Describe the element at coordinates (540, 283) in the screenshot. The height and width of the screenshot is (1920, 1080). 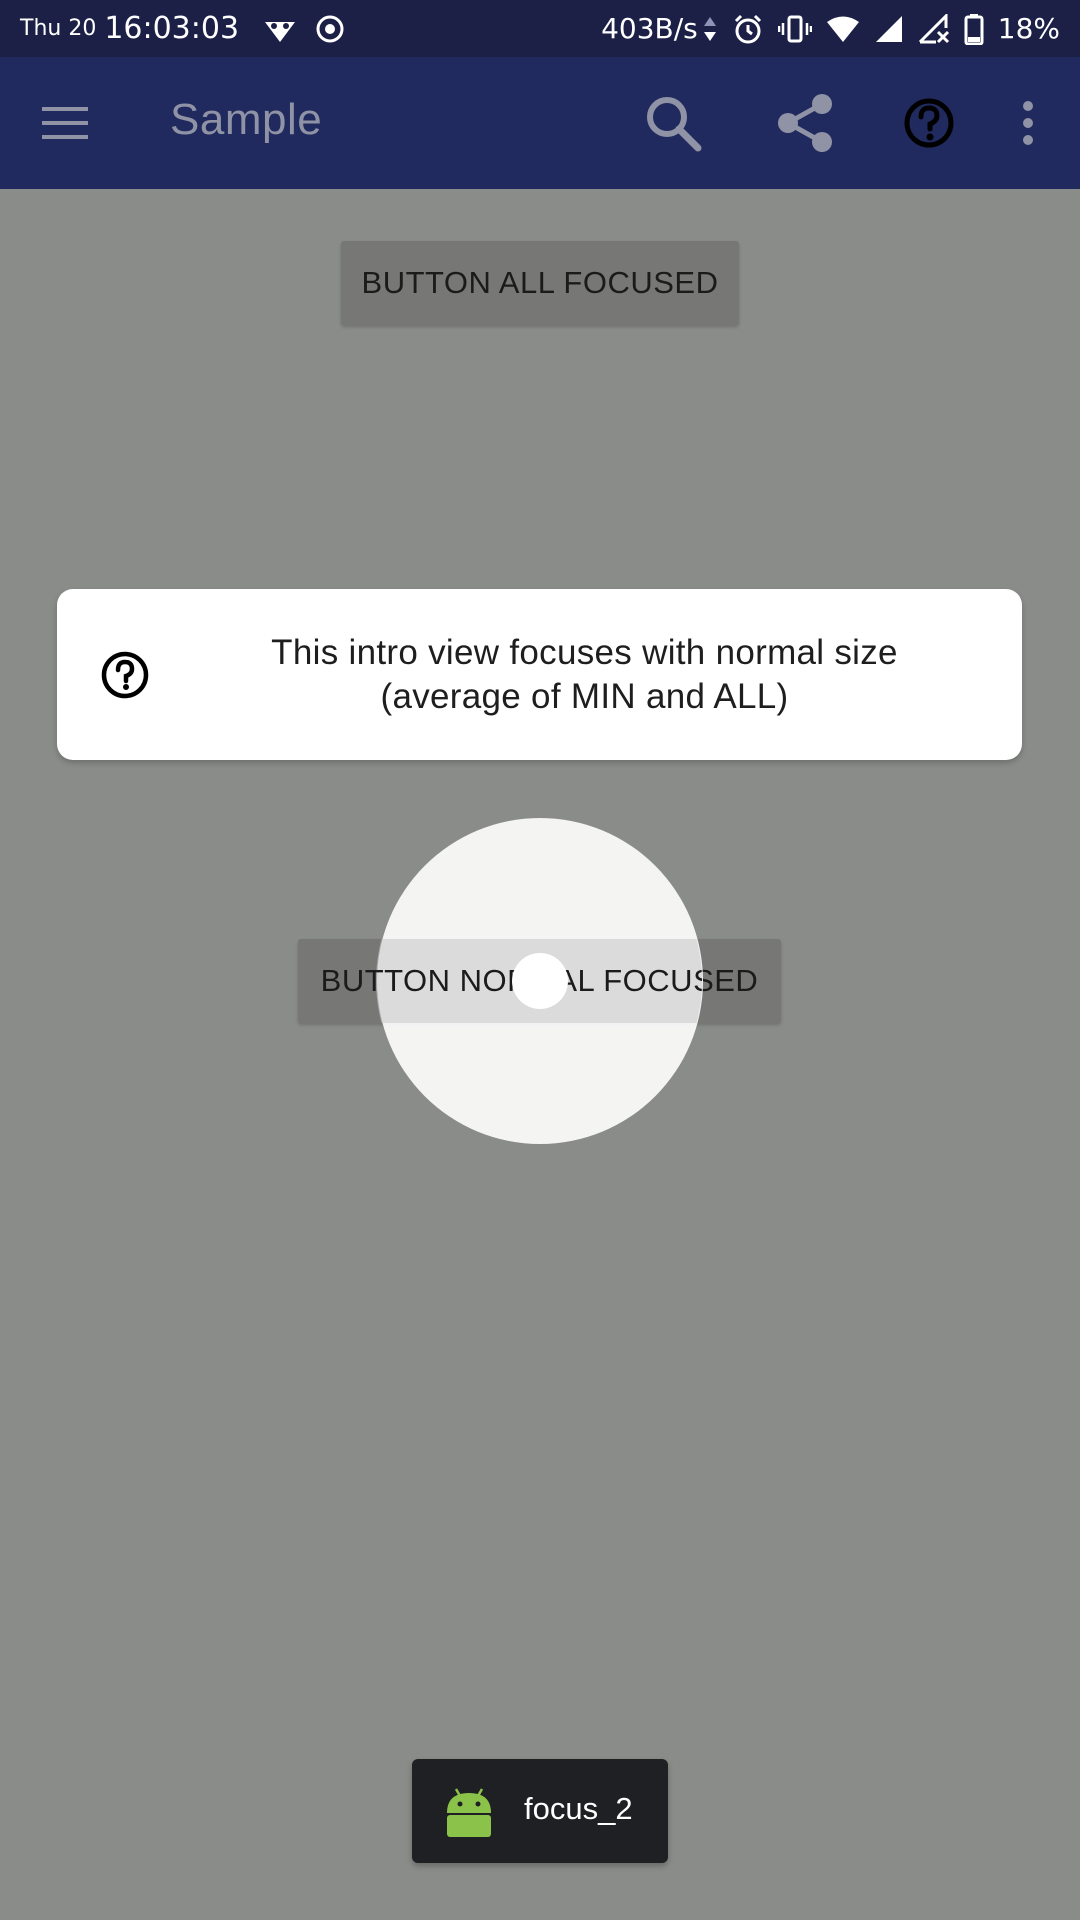
I see `button-all-focused: BUTTON ALL FOCUSED` at that location.